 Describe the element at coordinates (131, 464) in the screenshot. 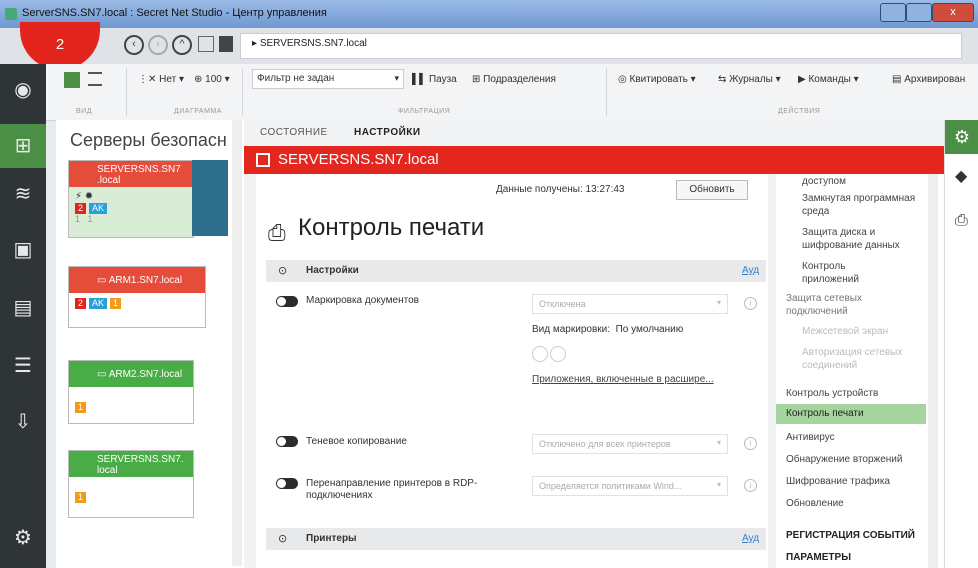

I see `server-card-header: SERVERSNS.SN7. local` at that location.